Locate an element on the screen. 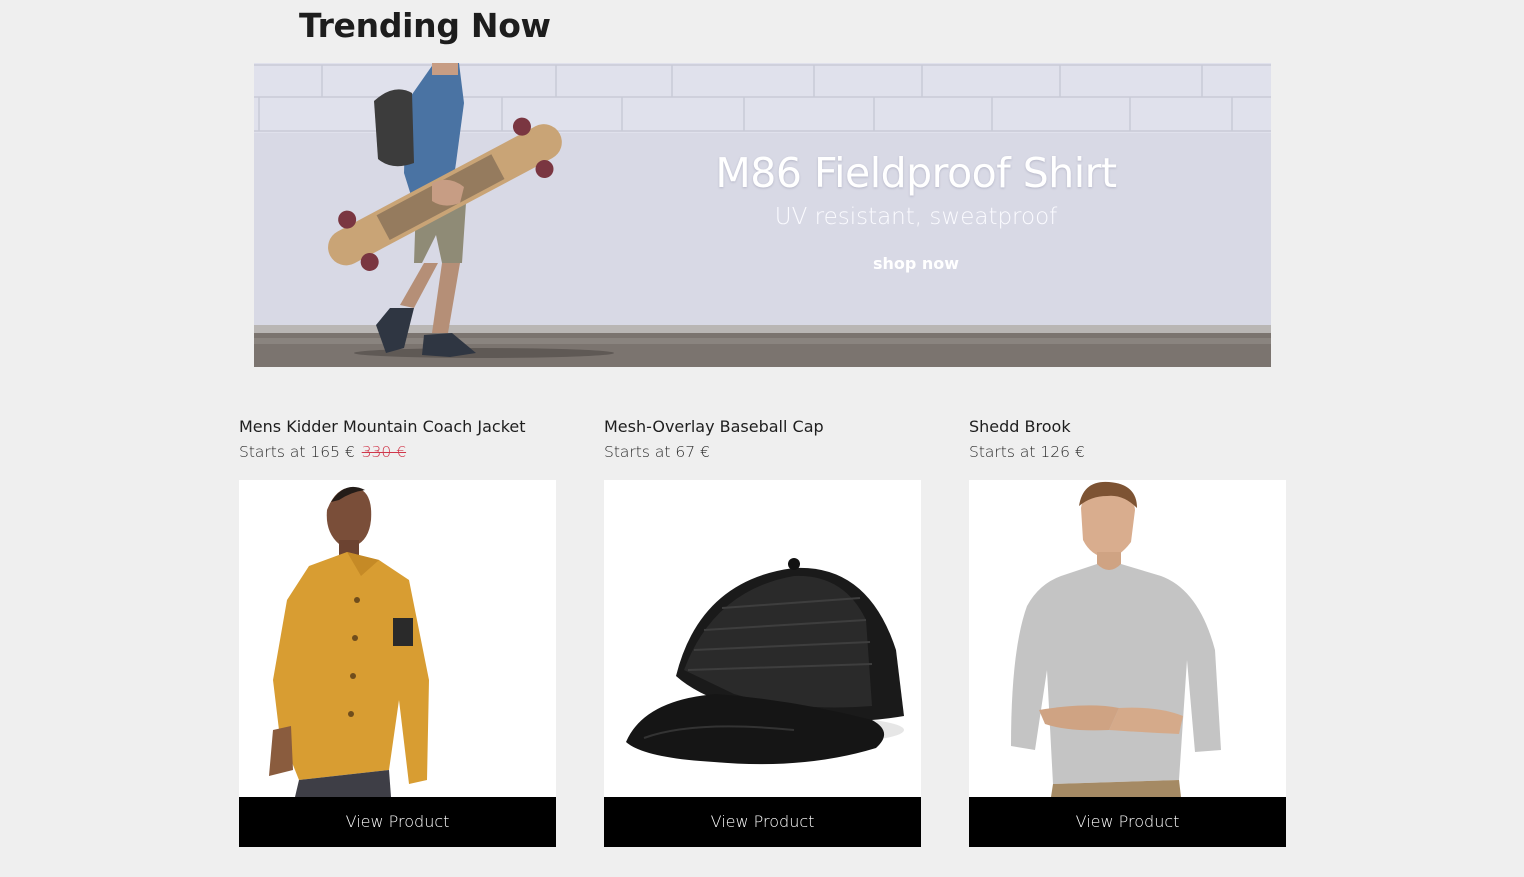  product-image-cap is located at coordinates (762, 638).